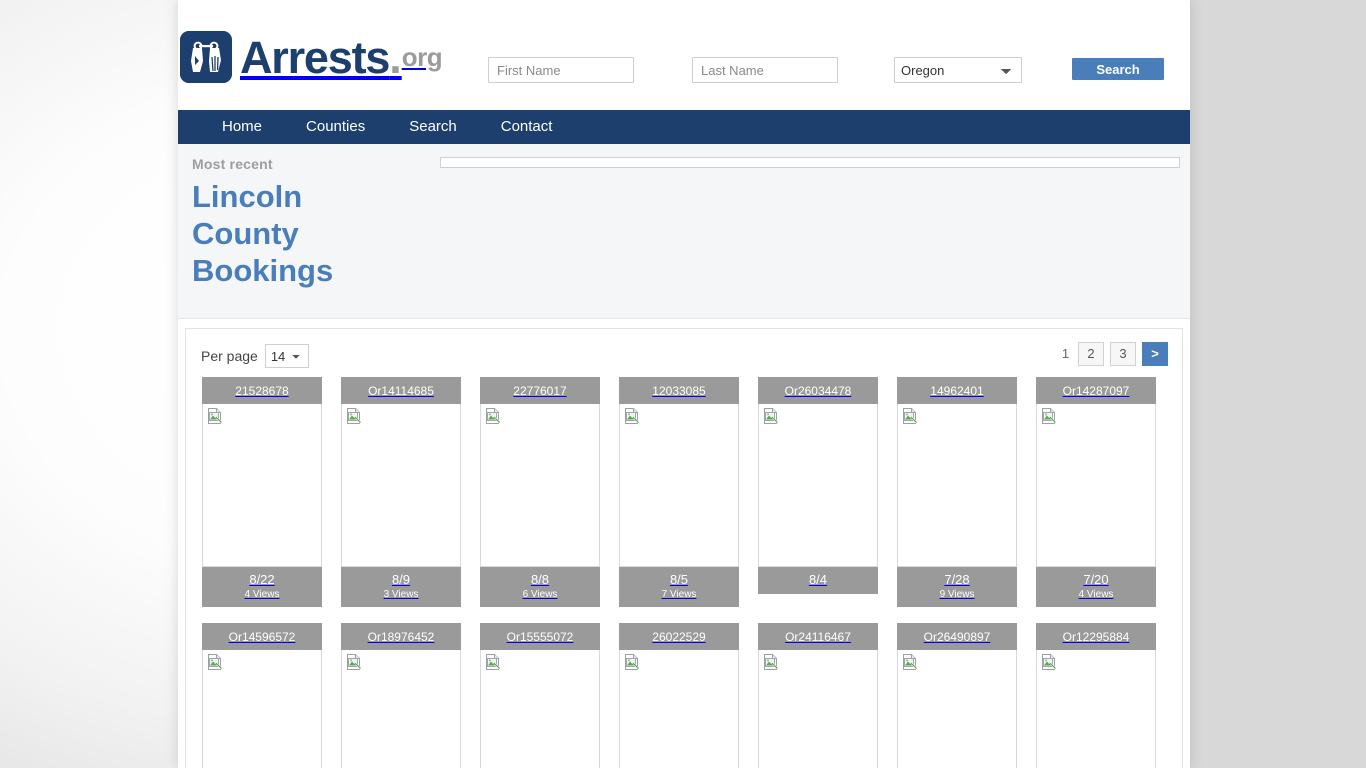  Describe the element at coordinates (684, 55) in the screenshot. I see `masthead: Arrests . org Oregon Search` at that location.